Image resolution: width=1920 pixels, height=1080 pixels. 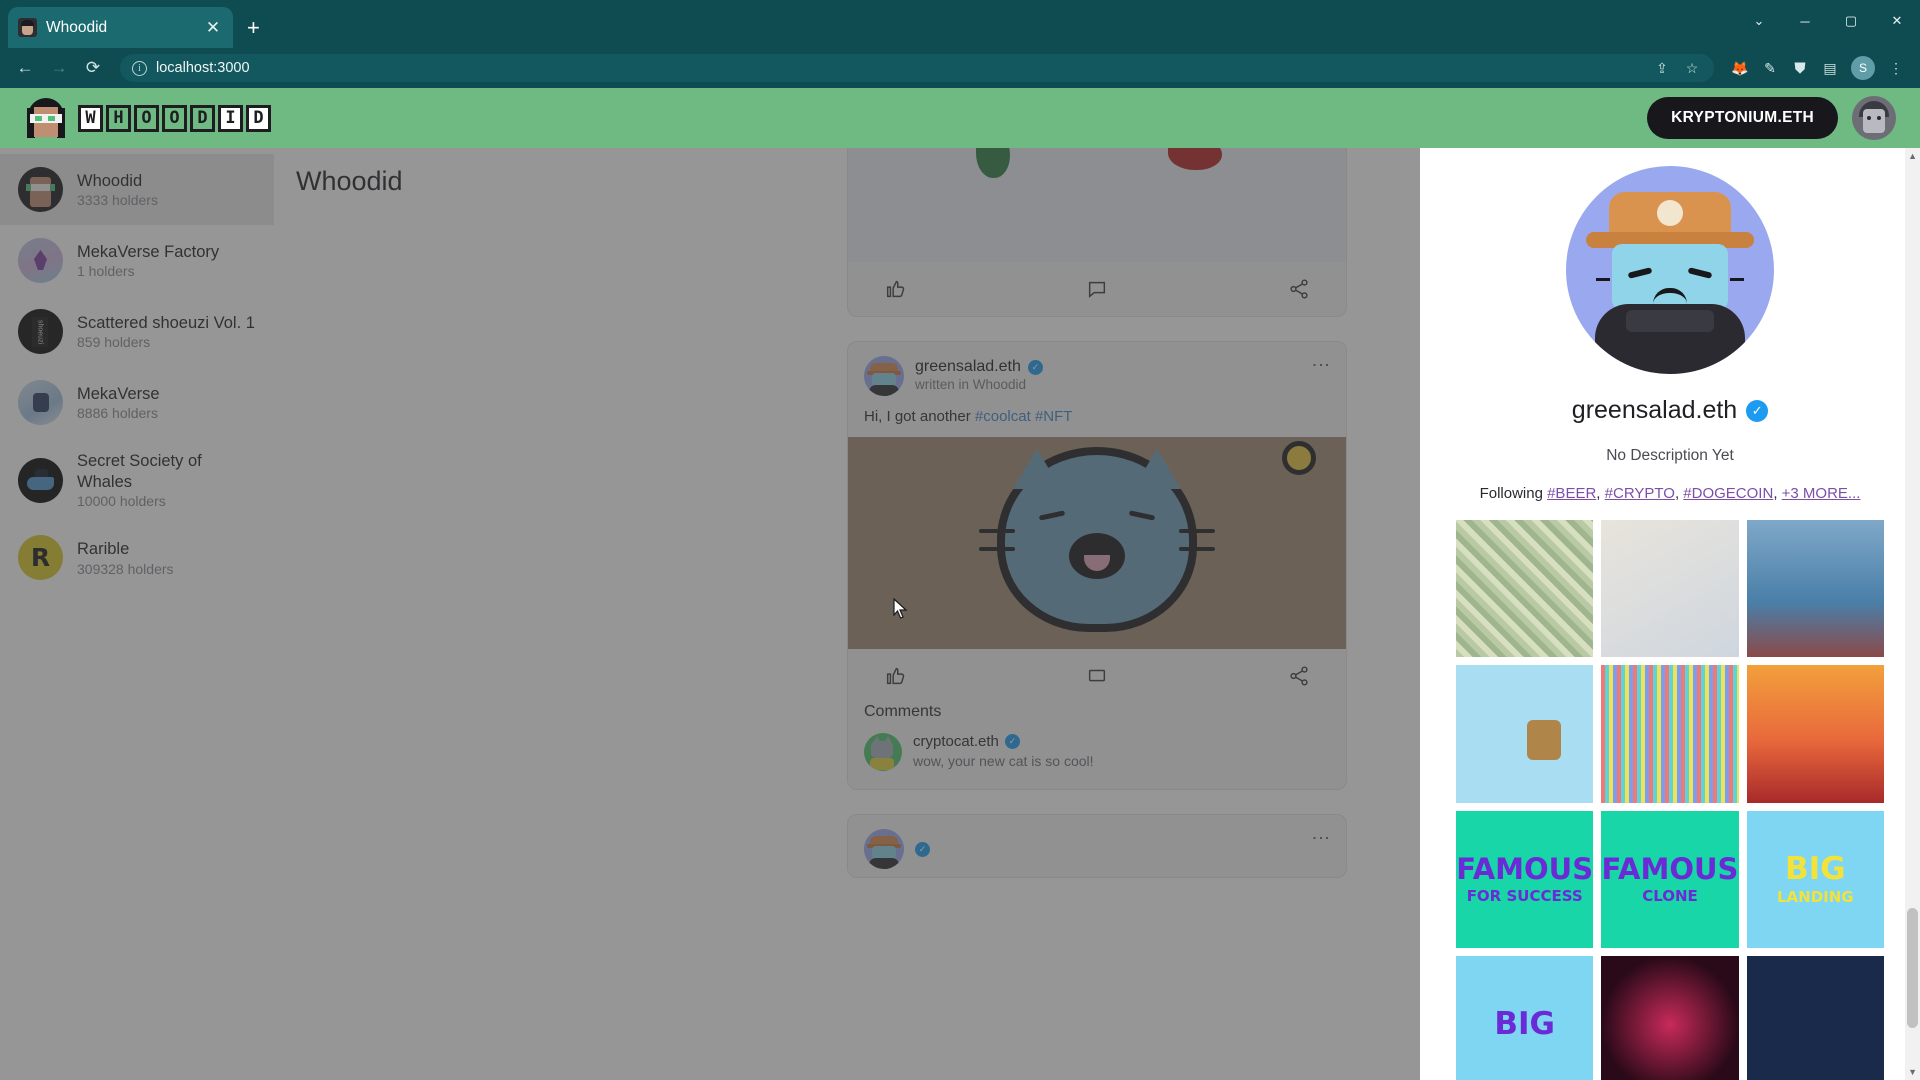 I want to click on browser-tab-strip: Whoodid ✕ + ⌄ ─ ▢ ✕, so click(x=960, y=24).